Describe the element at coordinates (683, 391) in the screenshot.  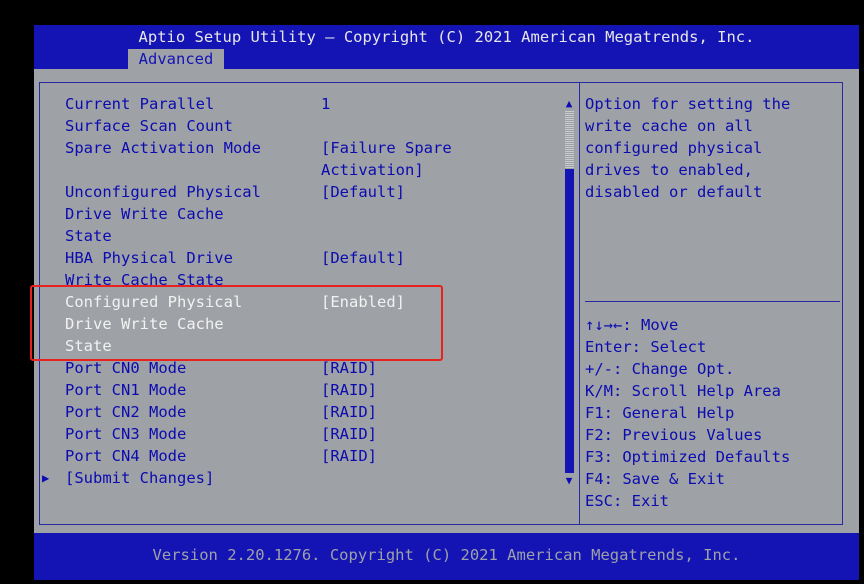
I see `key-hint: K/M: Scroll Help Area` at that location.